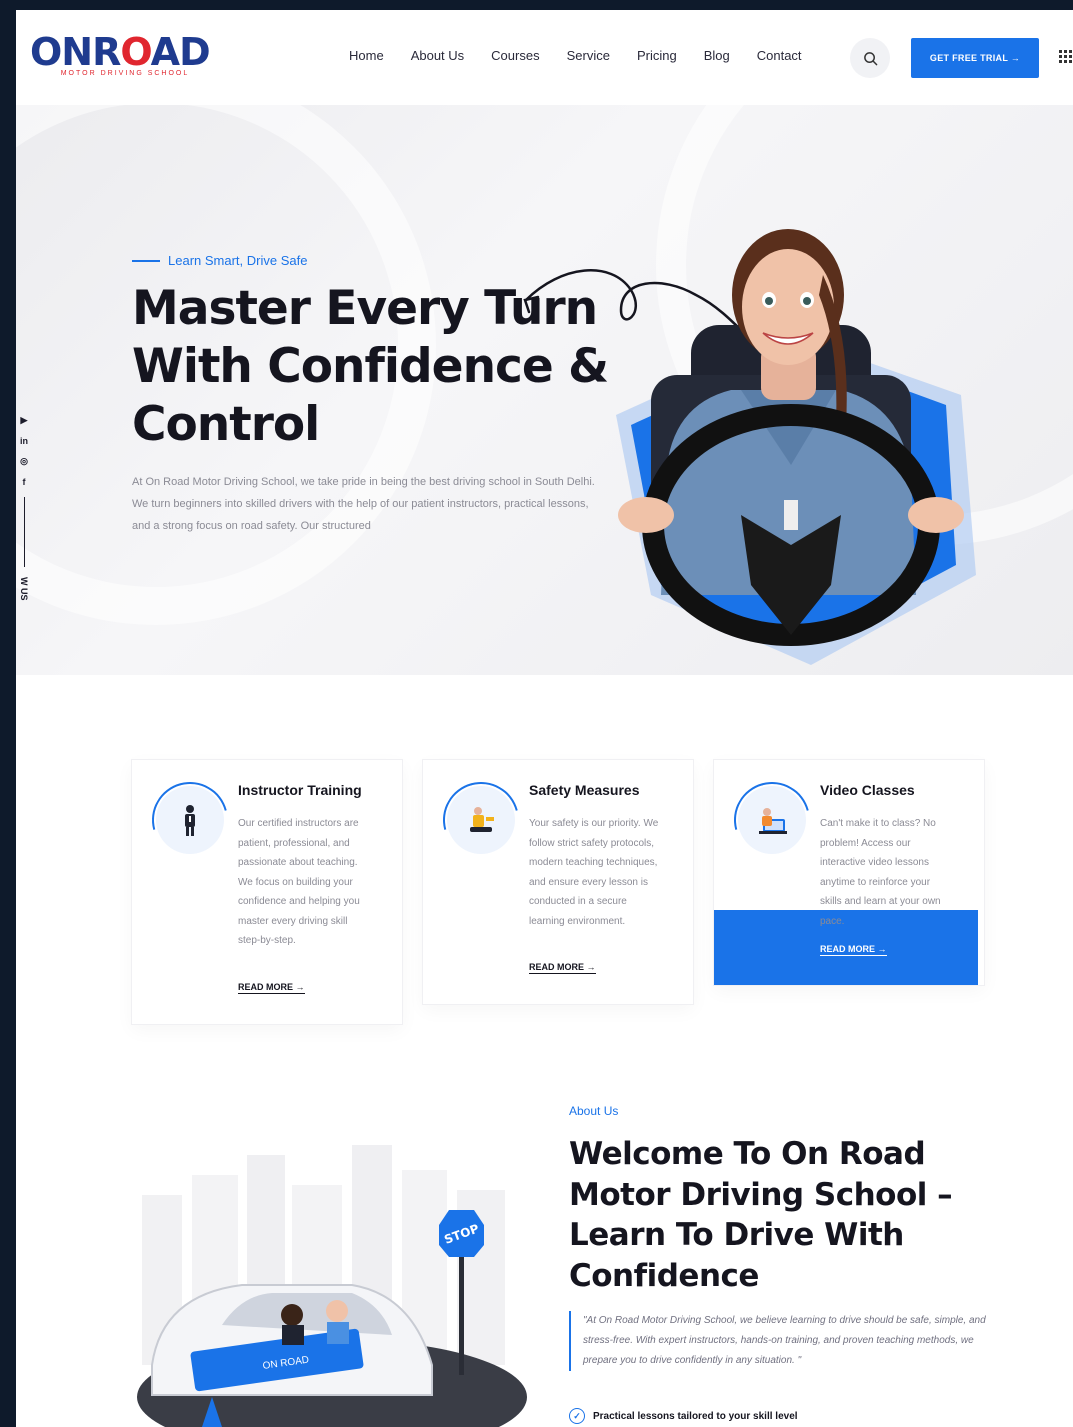  What do you see at coordinates (24, 482) in the screenshot?
I see `facebook-icon: f` at bounding box center [24, 482].